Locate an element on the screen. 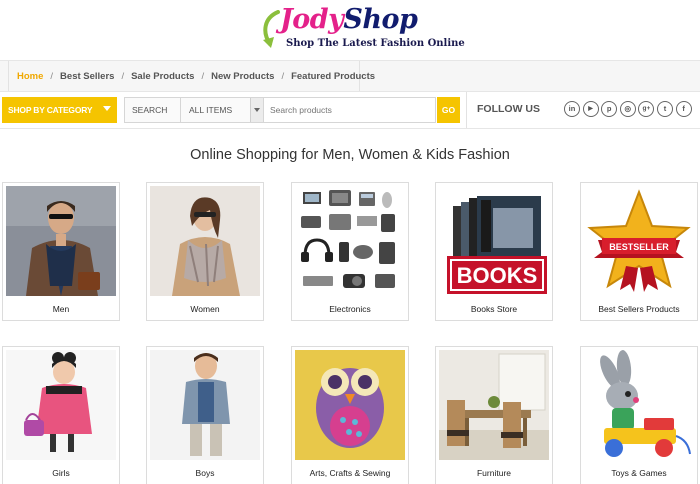 This screenshot has height=484, width=700. logo-word-jody: Jody is located at coordinates (312, 19).